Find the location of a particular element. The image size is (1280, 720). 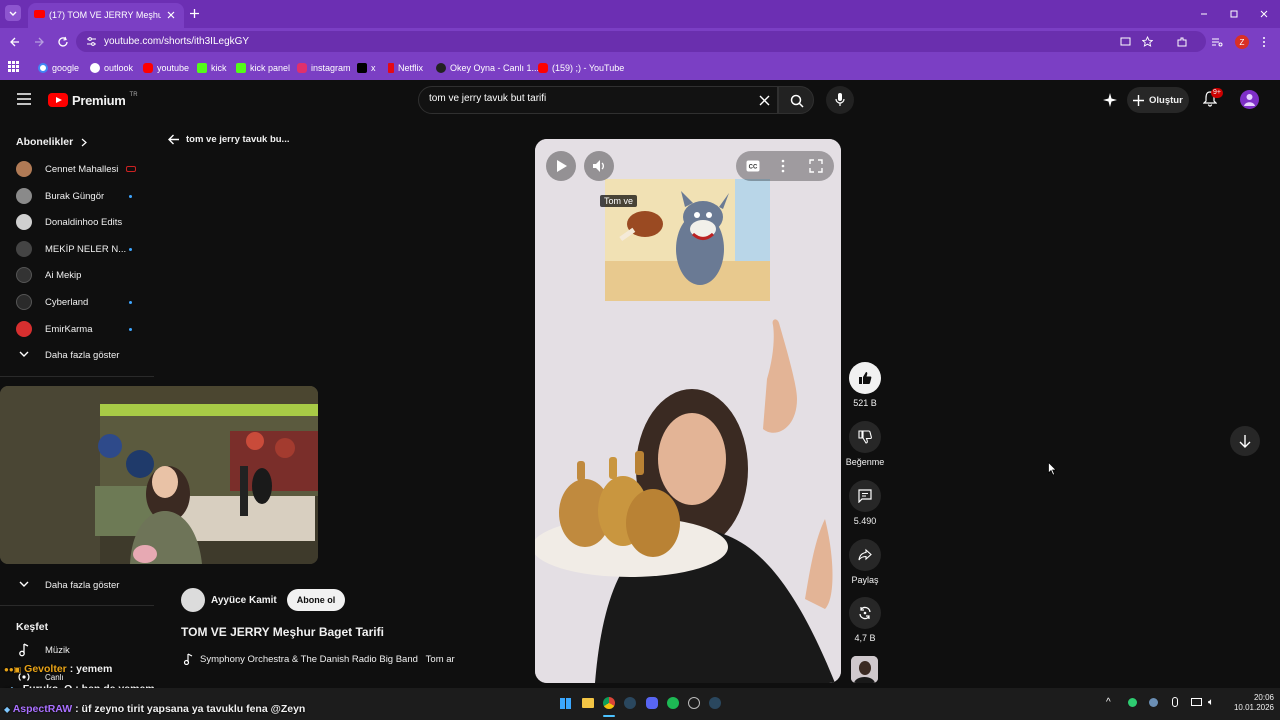

sidebar-item-music: Müzik is located at coordinates (83, 650).